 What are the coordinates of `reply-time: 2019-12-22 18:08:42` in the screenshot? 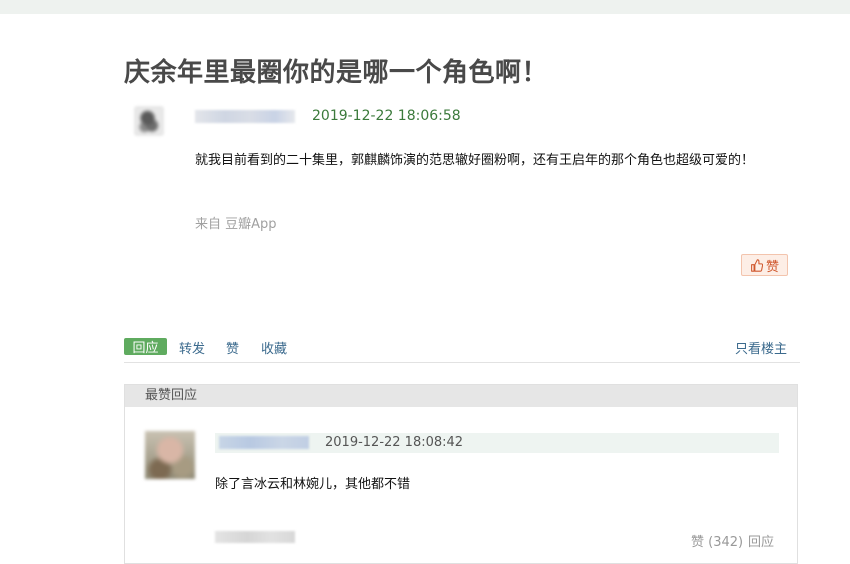 It's located at (394, 442).